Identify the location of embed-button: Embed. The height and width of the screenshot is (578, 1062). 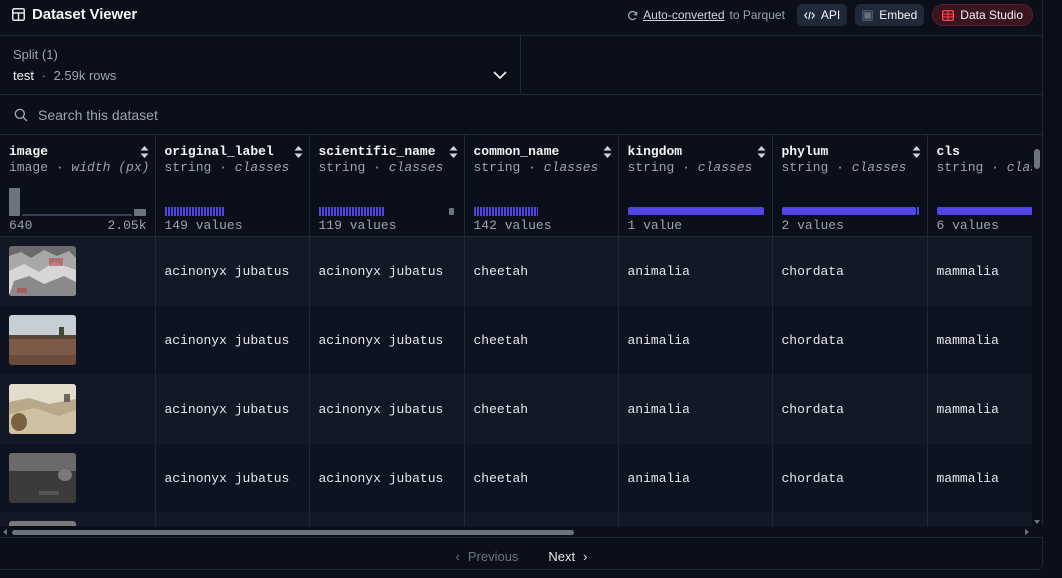
(890, 15).